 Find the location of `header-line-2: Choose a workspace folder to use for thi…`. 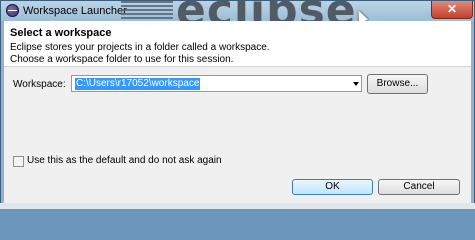

header-line-2: Choose a workspace folder to use for thi… is located at coordinates (122, 59).